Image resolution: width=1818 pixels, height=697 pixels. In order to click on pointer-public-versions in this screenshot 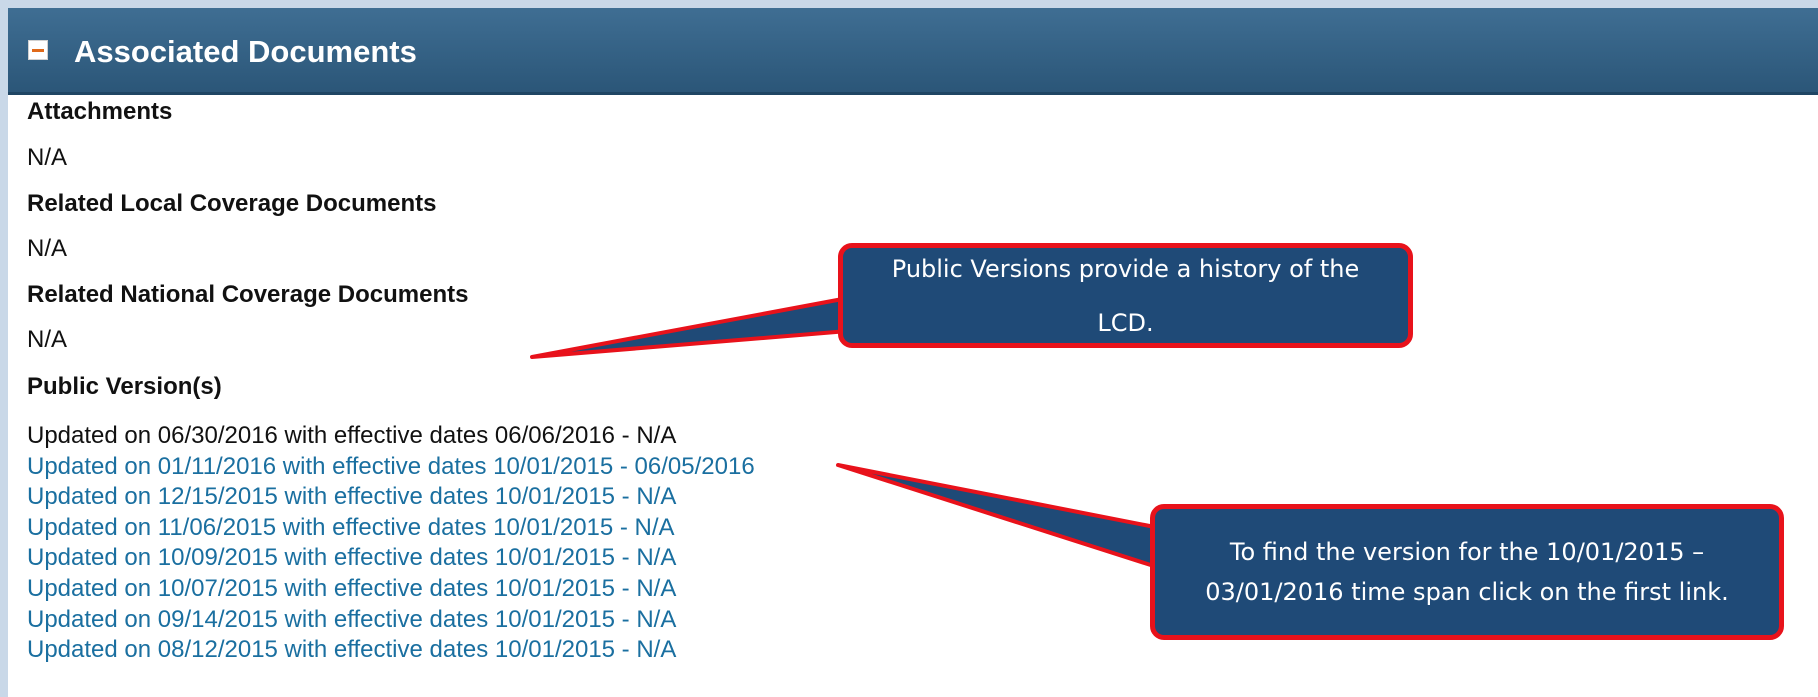, I will do `click(690, 327)`.